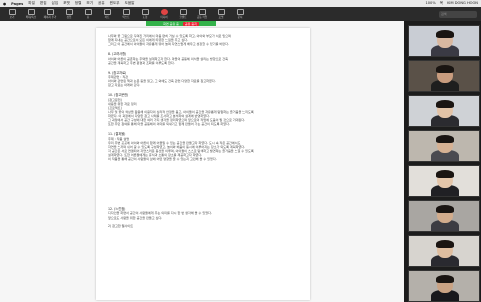  Describe the element at coordinates (4, 4) in the screenshot. I see `apple-icon: ●` at that location.